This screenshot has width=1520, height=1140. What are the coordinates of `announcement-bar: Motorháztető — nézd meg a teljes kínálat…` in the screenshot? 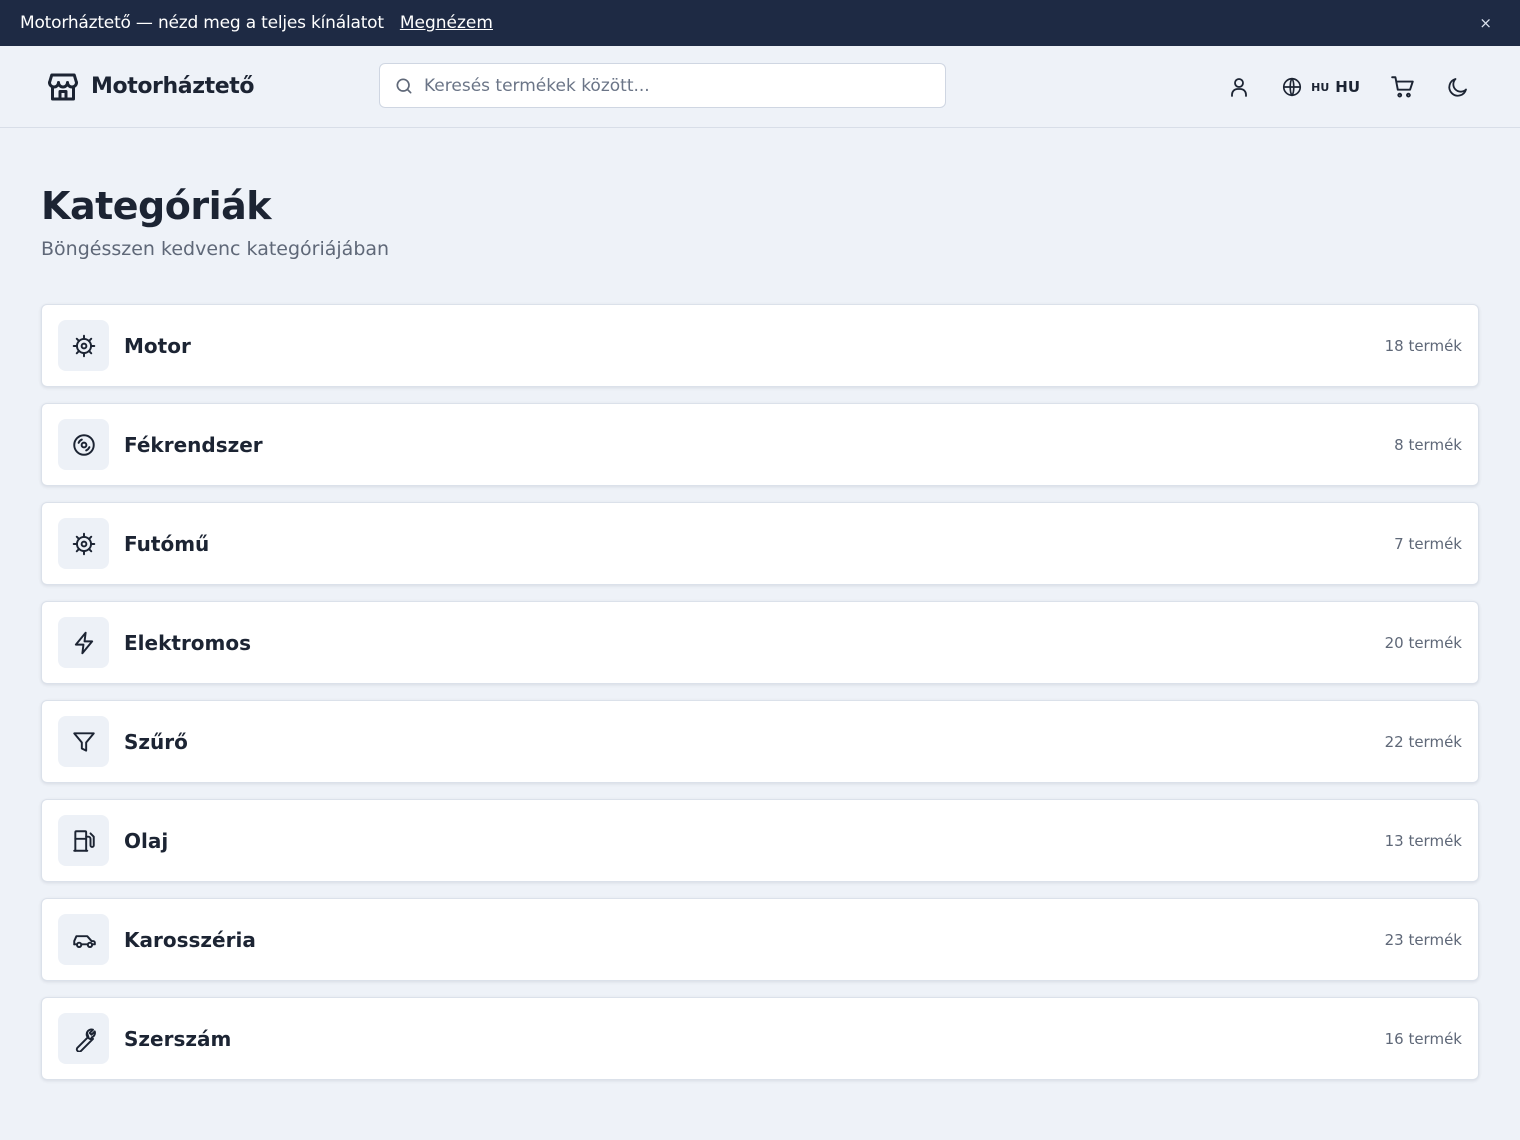 It's located at (760, 23).